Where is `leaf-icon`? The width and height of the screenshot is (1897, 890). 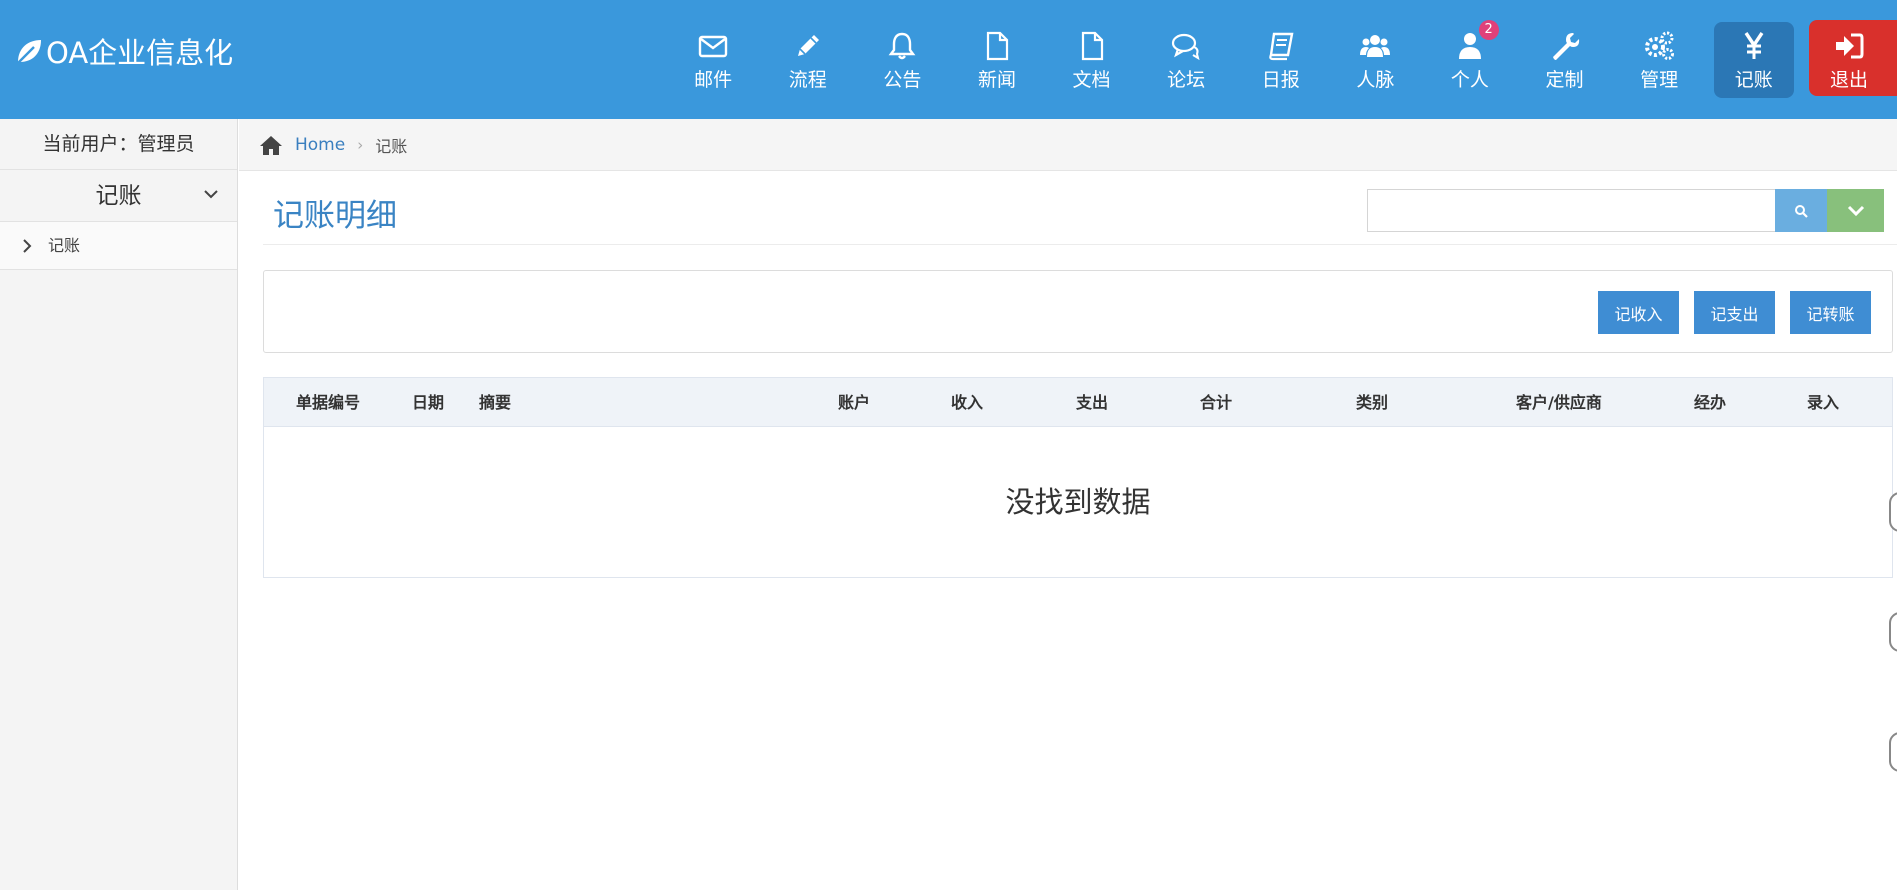 leaf-icon is located at coordinates (28, 52).